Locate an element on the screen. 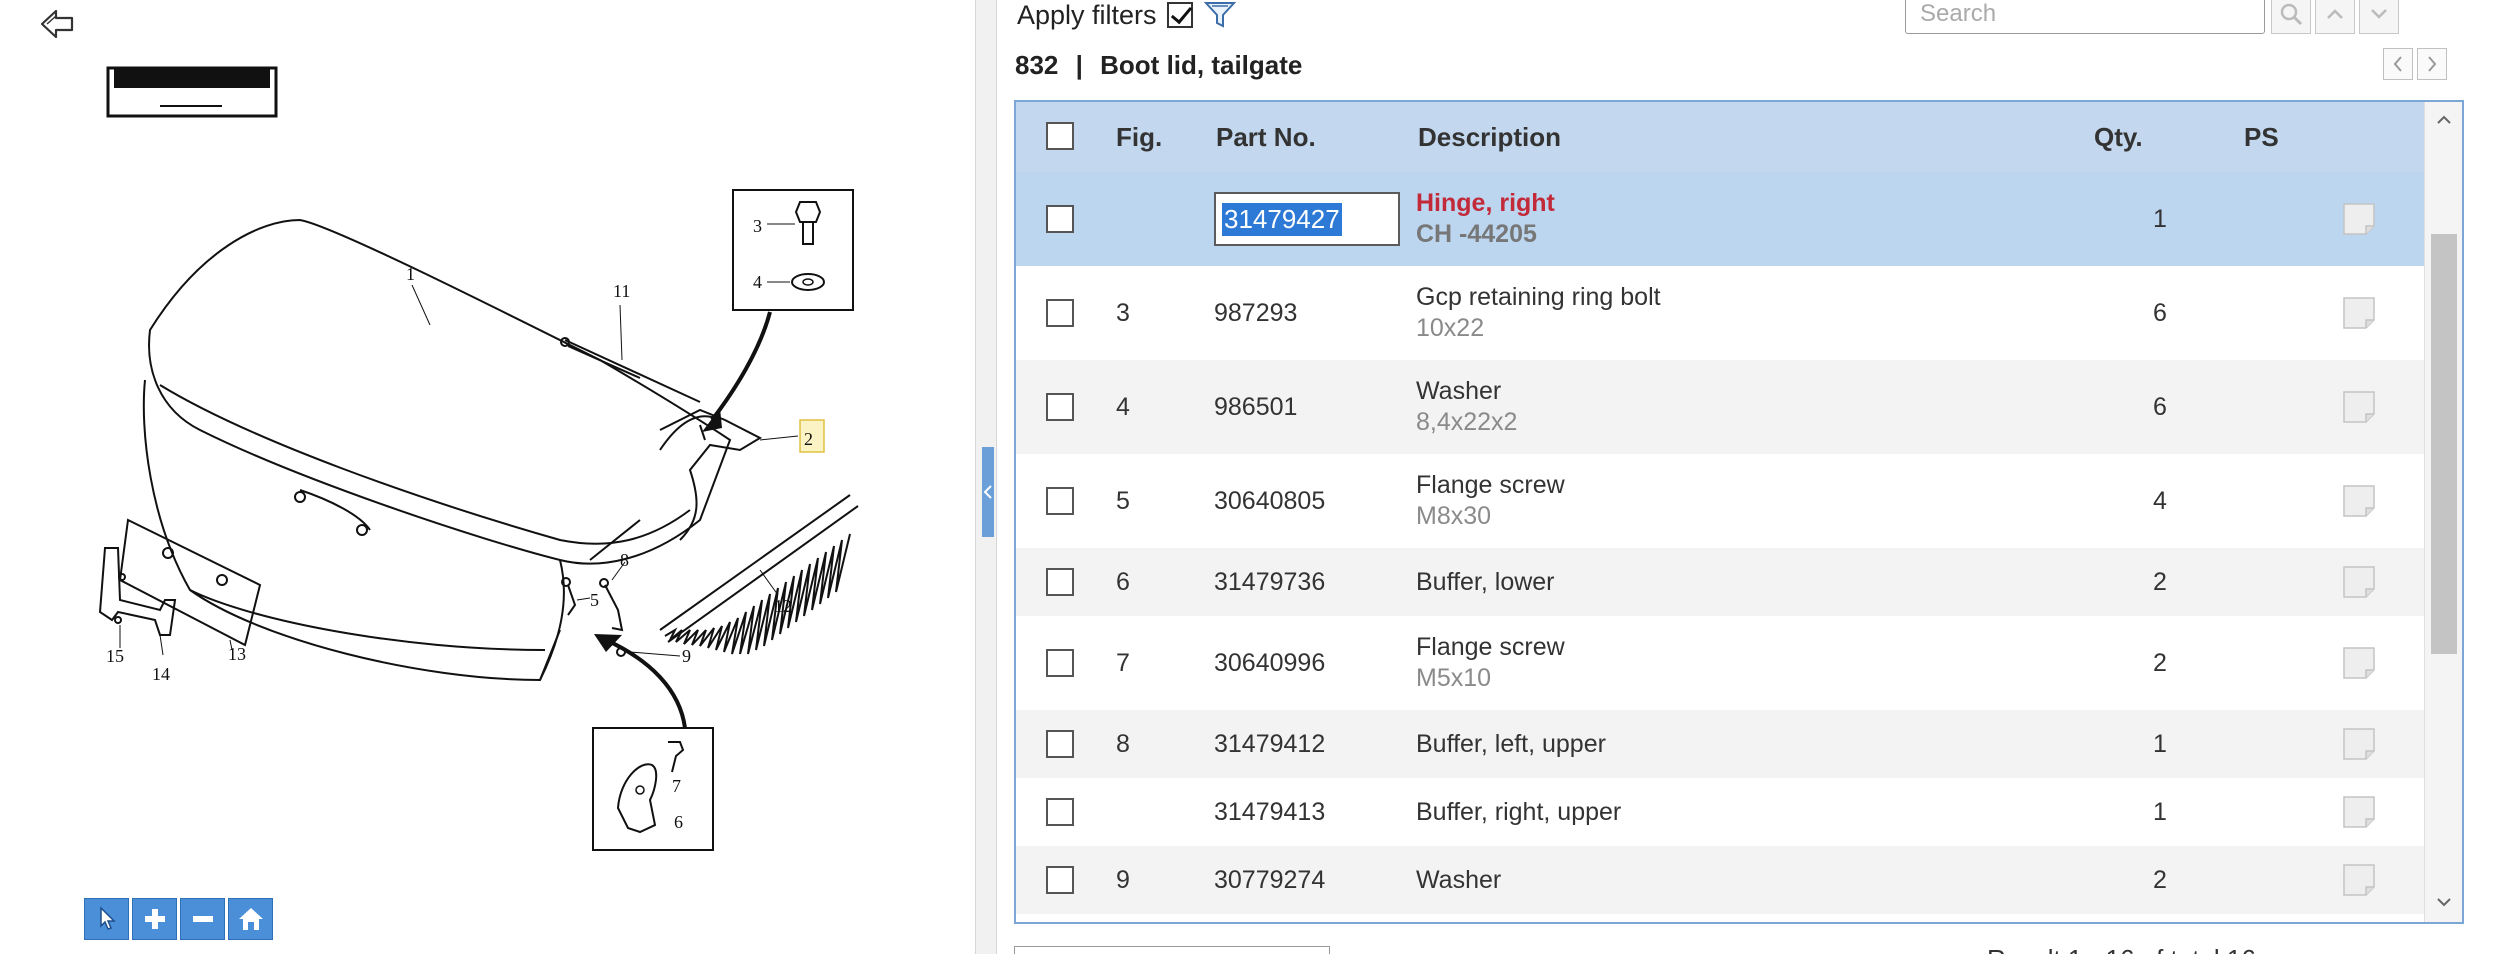  zoom-reset-button is located at coordinates (250, 919).